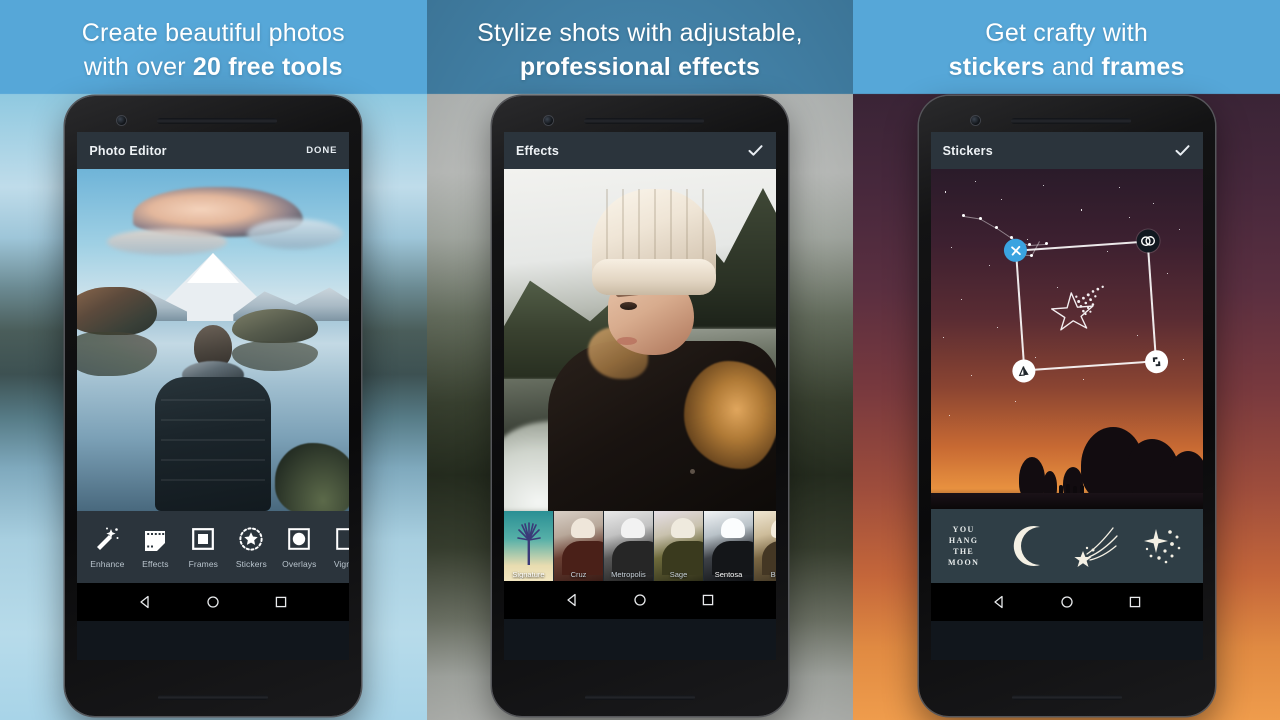 The width and height of the screenshot is (1280, 720). I want to click on coat-button, so click(692, 471).